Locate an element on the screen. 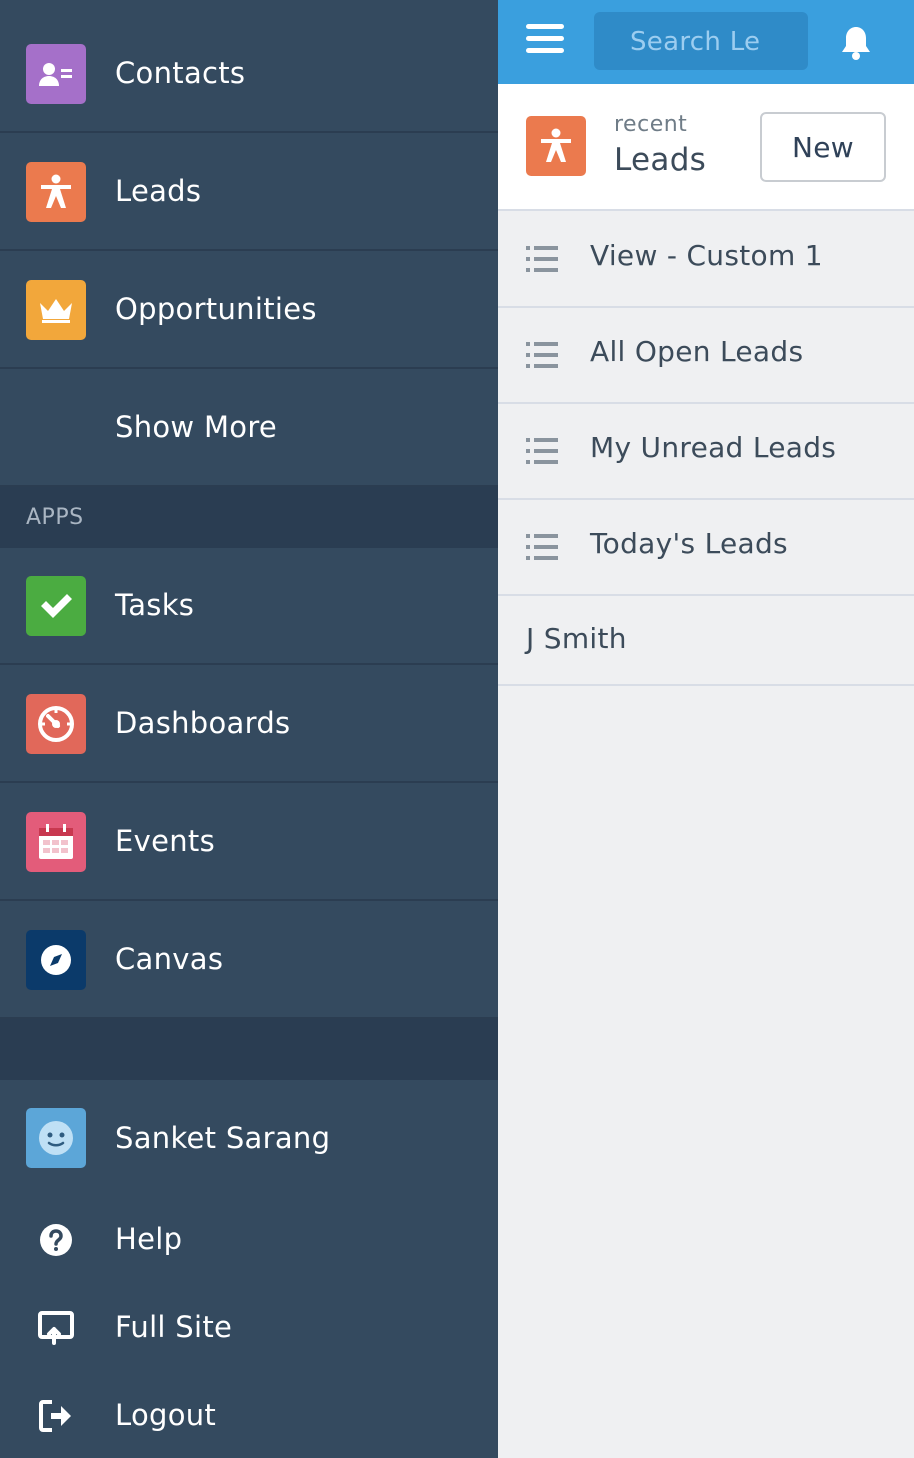 The image size is (914, 1458). page-title: Leads is located at coordinates (660, 160).